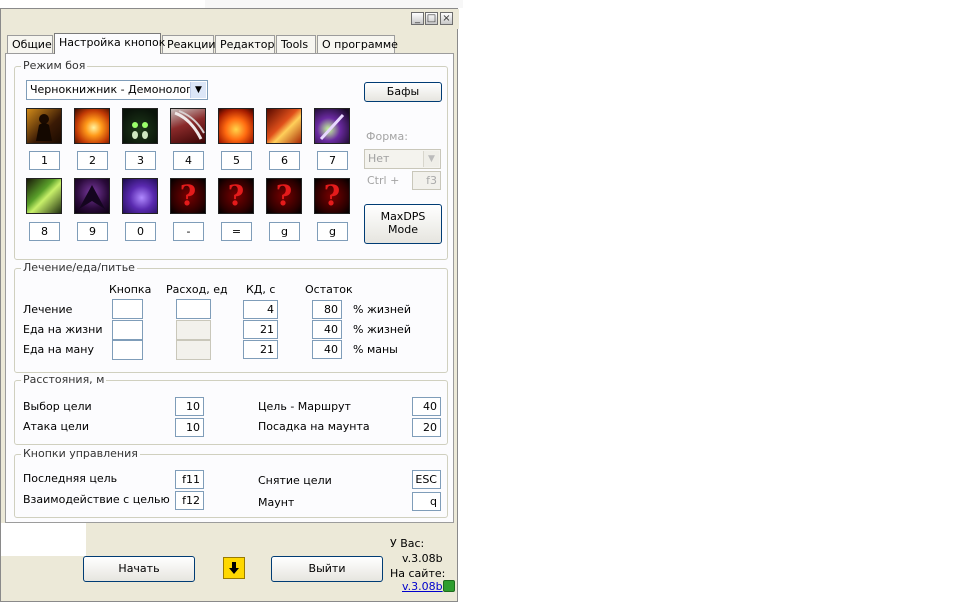 The height and width of the screenshot is (602, 960). What do you see at coordinates (327, 329) in the screenshot?
I see `food-hp-remaining-field: 40` at bounding box center [327, 329].